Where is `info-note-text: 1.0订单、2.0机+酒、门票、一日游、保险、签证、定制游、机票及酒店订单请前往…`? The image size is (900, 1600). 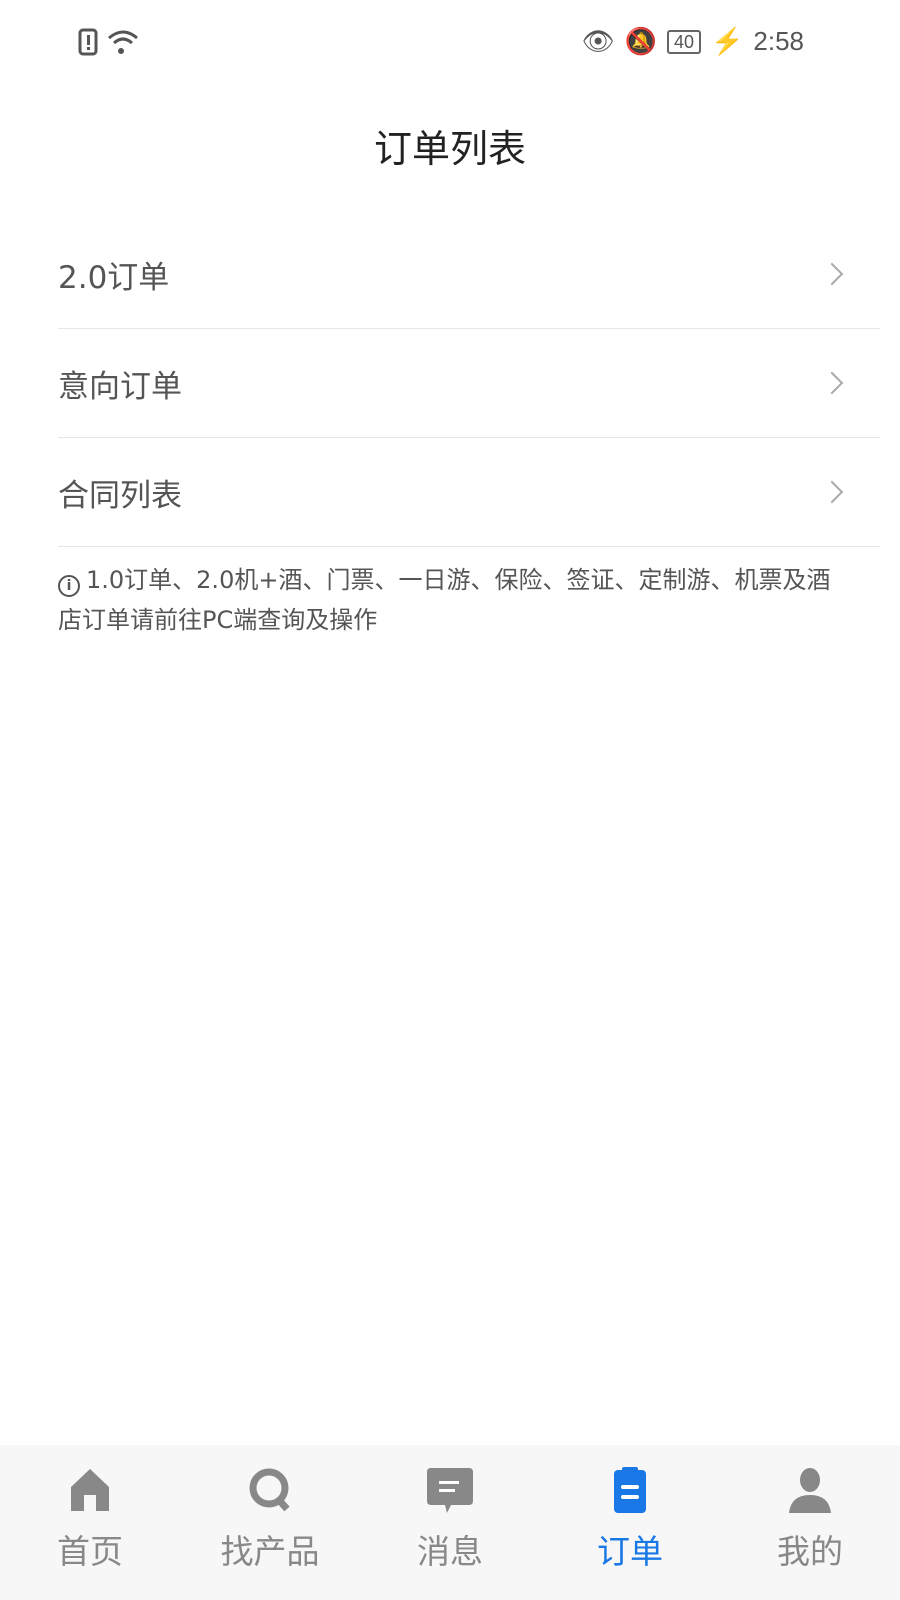
info-note-text: 1.0订单、2.0机+酒、门票、一日游、保险、签证、定制游、机票及酒店订单请前往… is located at coordinates (444, 600).